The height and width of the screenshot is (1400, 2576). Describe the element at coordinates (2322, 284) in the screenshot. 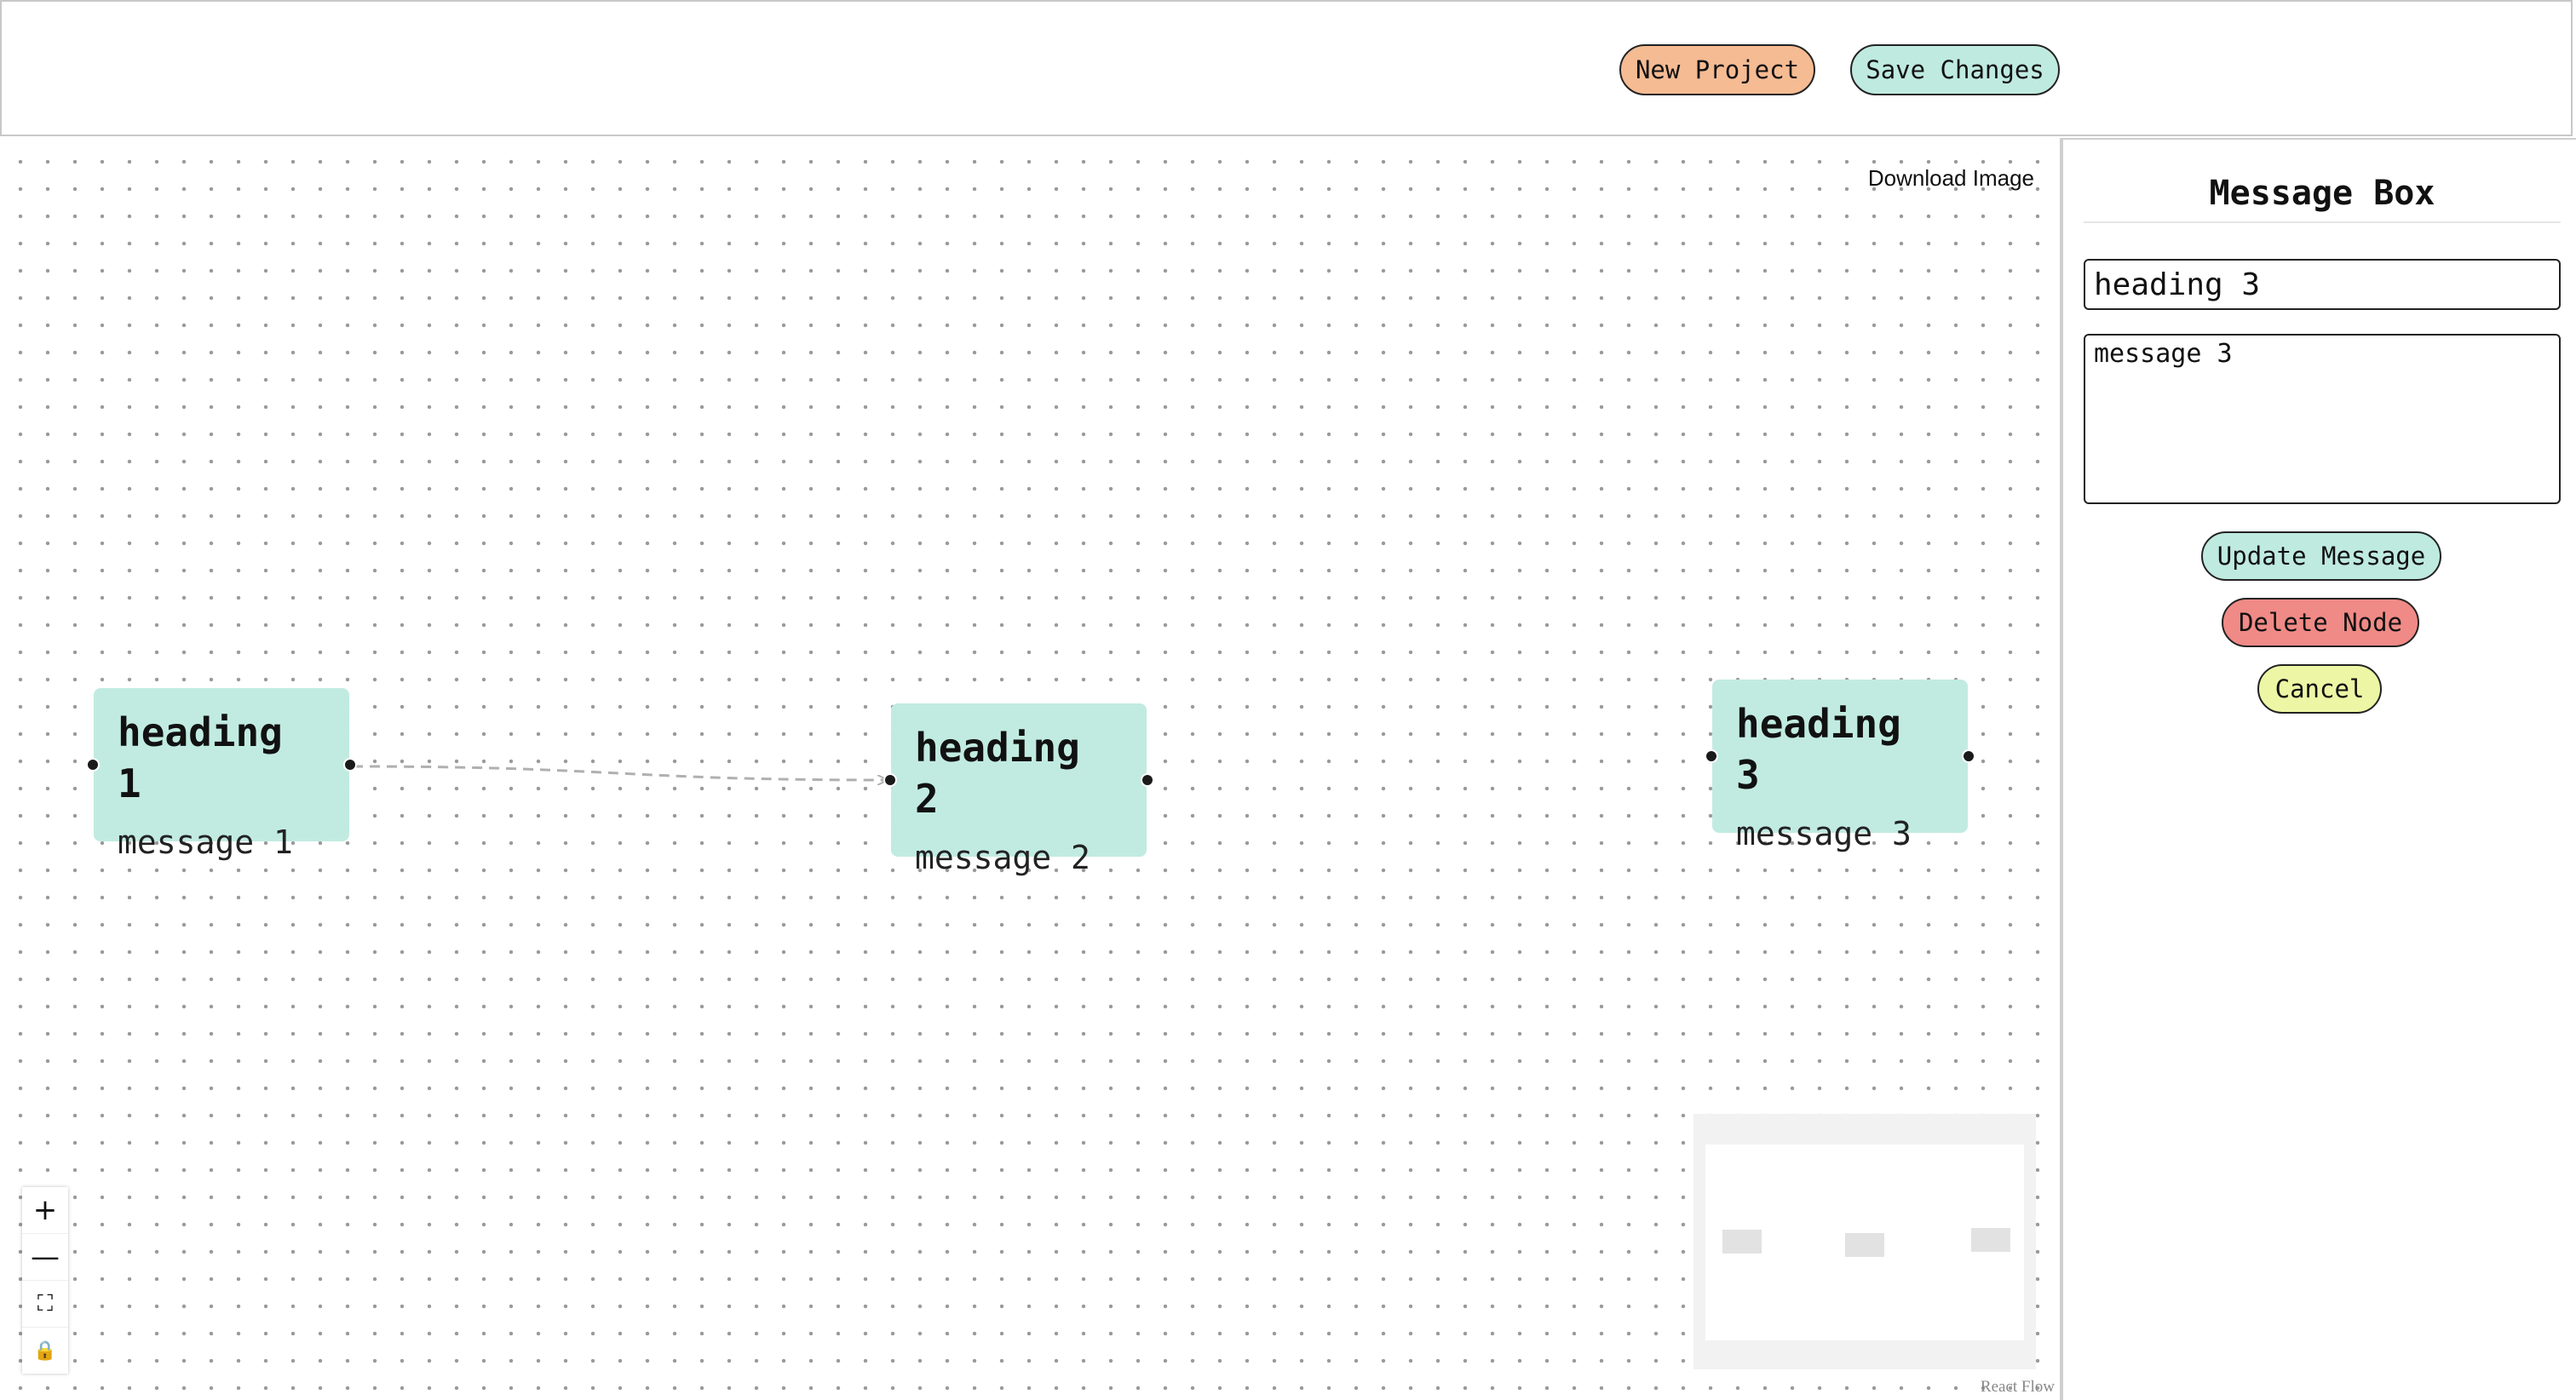

I see `heading-input` at that location.